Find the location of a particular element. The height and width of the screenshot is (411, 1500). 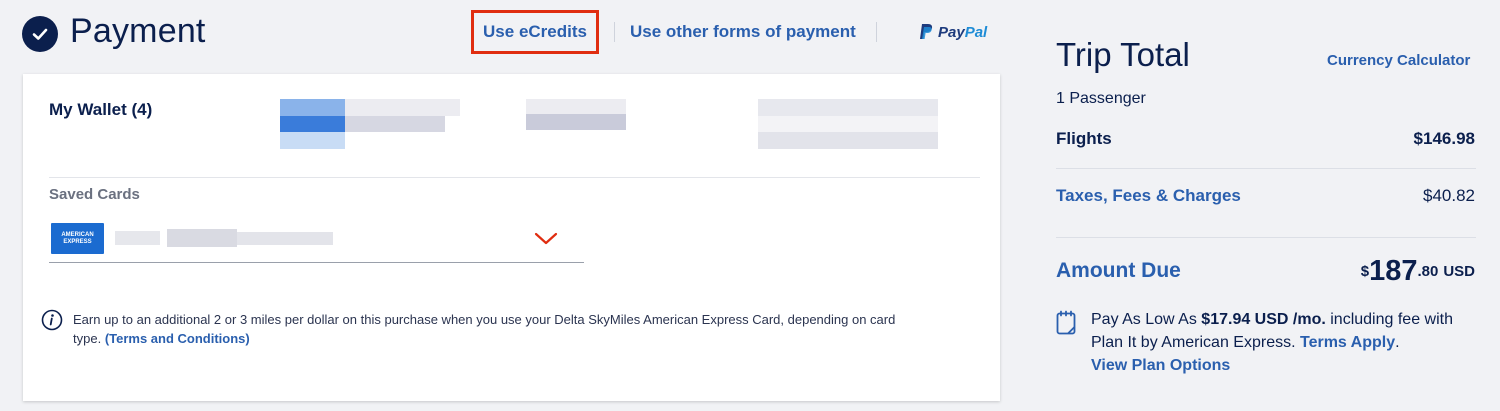

amount-due-value: $ 187 .80 USD is located at coordinates (1417, 271).